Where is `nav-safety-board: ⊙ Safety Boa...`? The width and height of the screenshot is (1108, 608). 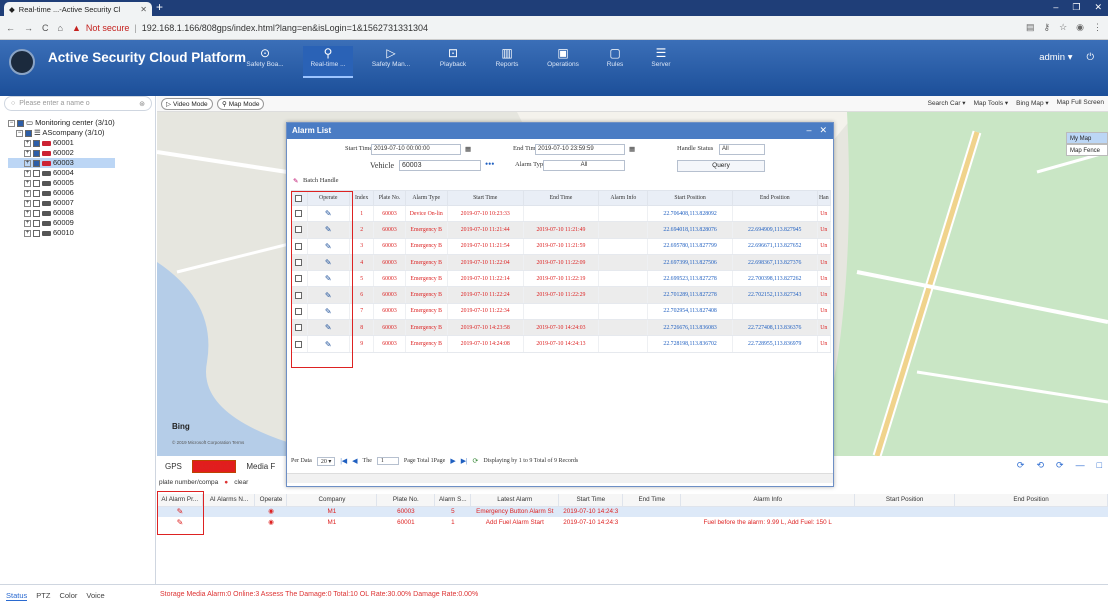
nav-safety-board: ⊙ Safety Boa... is located at coordinates (265, 57).